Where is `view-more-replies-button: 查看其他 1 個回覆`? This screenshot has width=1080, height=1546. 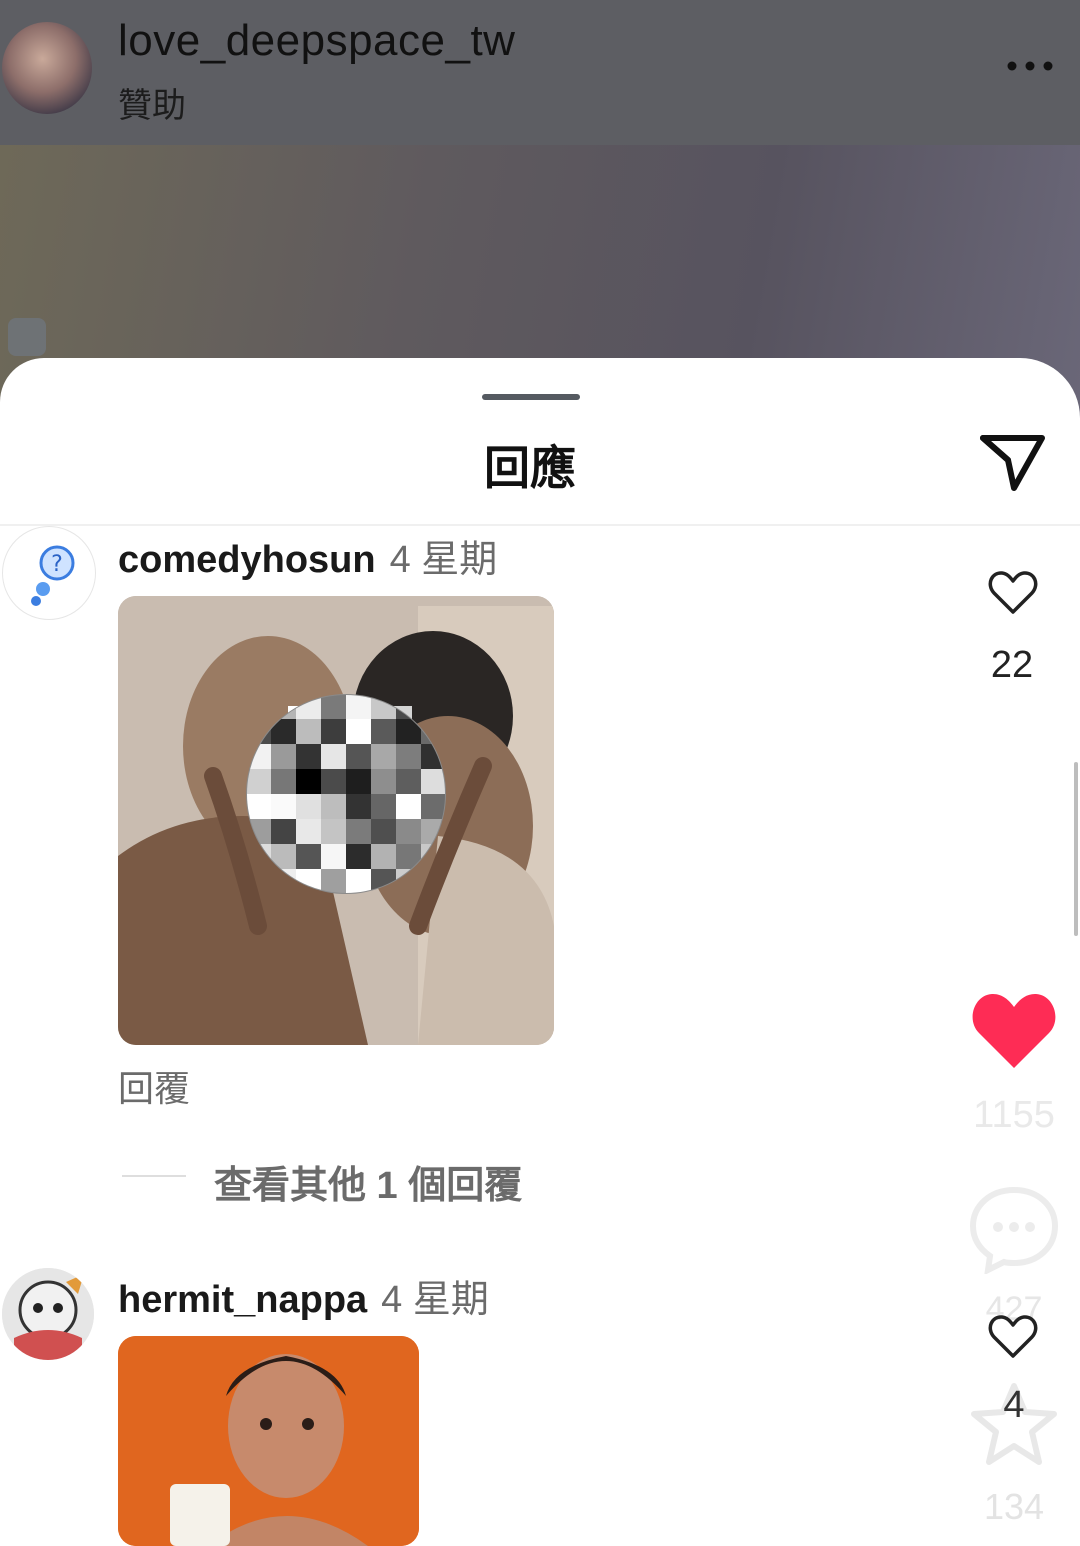
view-more-replies-button: 查看其他 1 個回覆 is located at coordinates (368, 1181).